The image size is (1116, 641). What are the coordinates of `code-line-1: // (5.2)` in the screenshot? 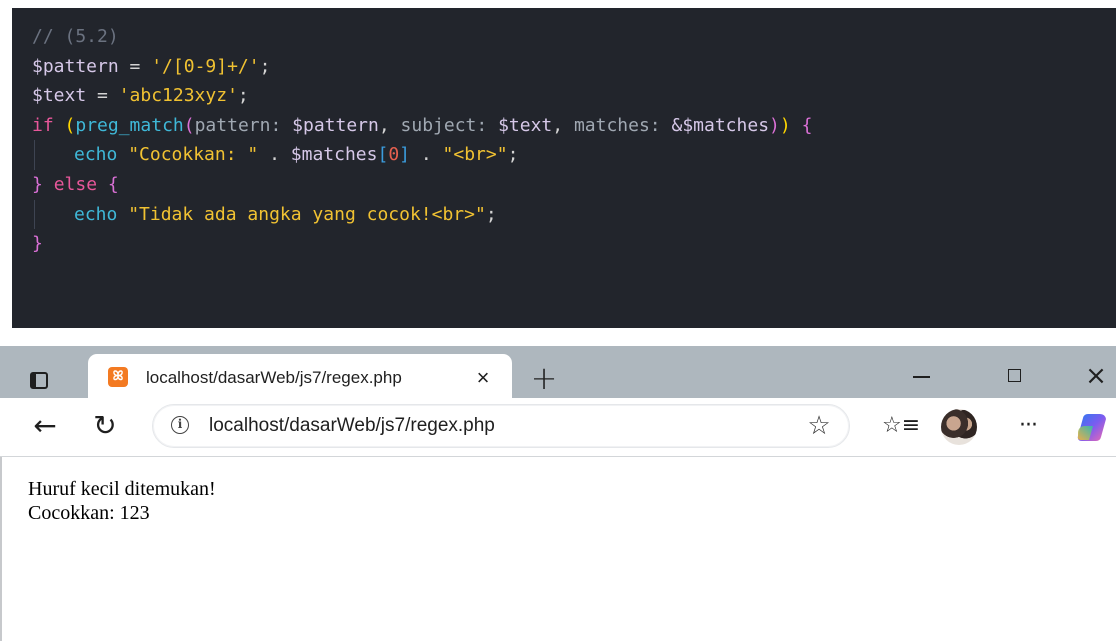 It's located at (574, 37).